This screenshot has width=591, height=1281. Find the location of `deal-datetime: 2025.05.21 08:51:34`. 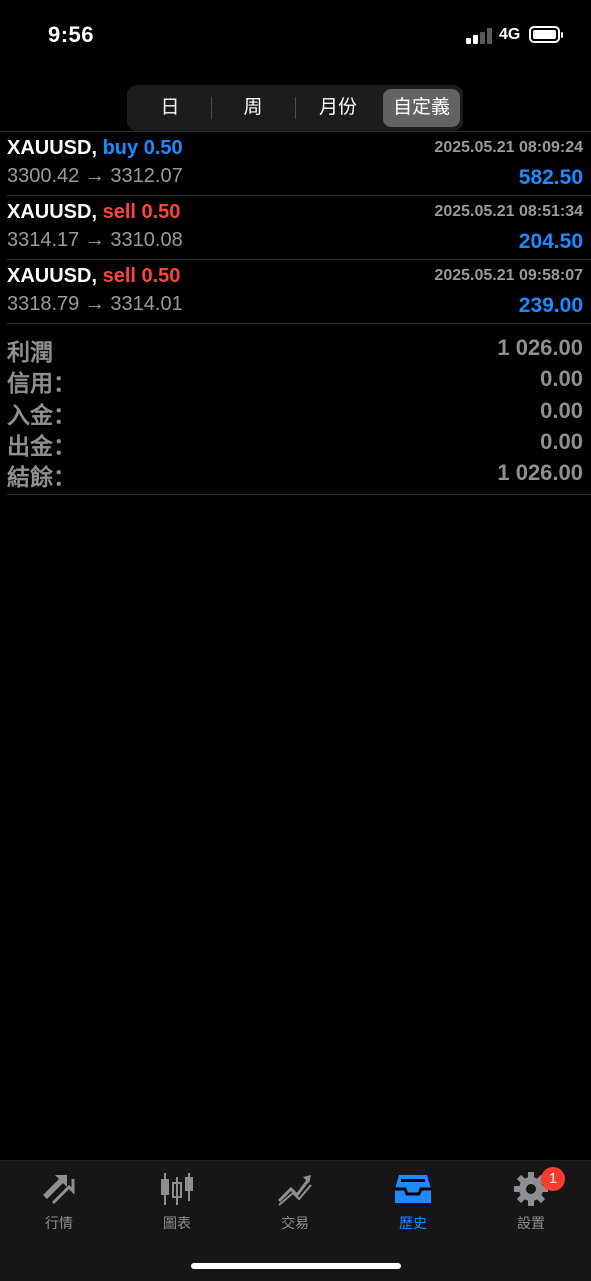

deal-datetime: 2025.05.21 08:51:34 is located at coordinates (508, 211).